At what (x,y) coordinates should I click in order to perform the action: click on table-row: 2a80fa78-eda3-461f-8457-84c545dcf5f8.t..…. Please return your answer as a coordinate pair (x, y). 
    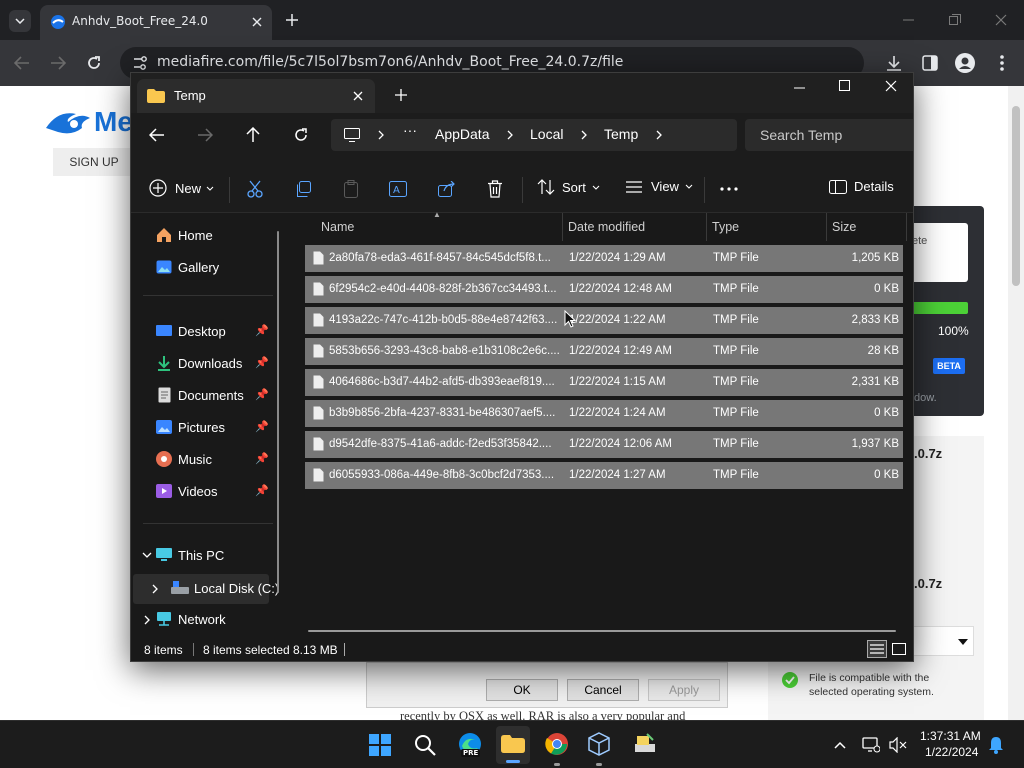
    Looking at the image, I should click on (604, 258).